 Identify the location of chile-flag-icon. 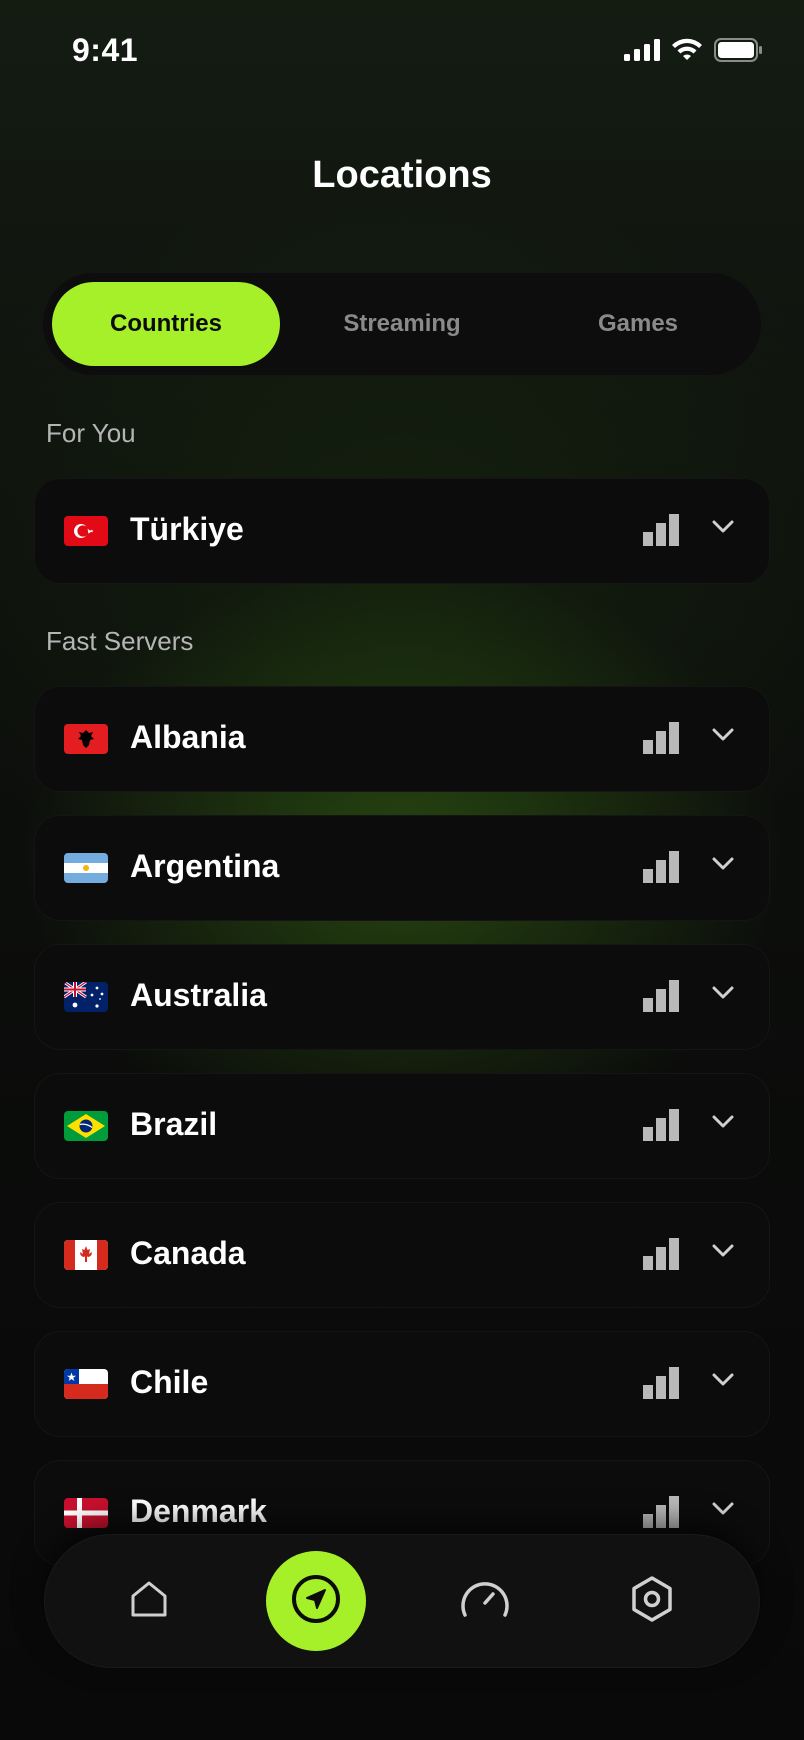
(86, 1384).